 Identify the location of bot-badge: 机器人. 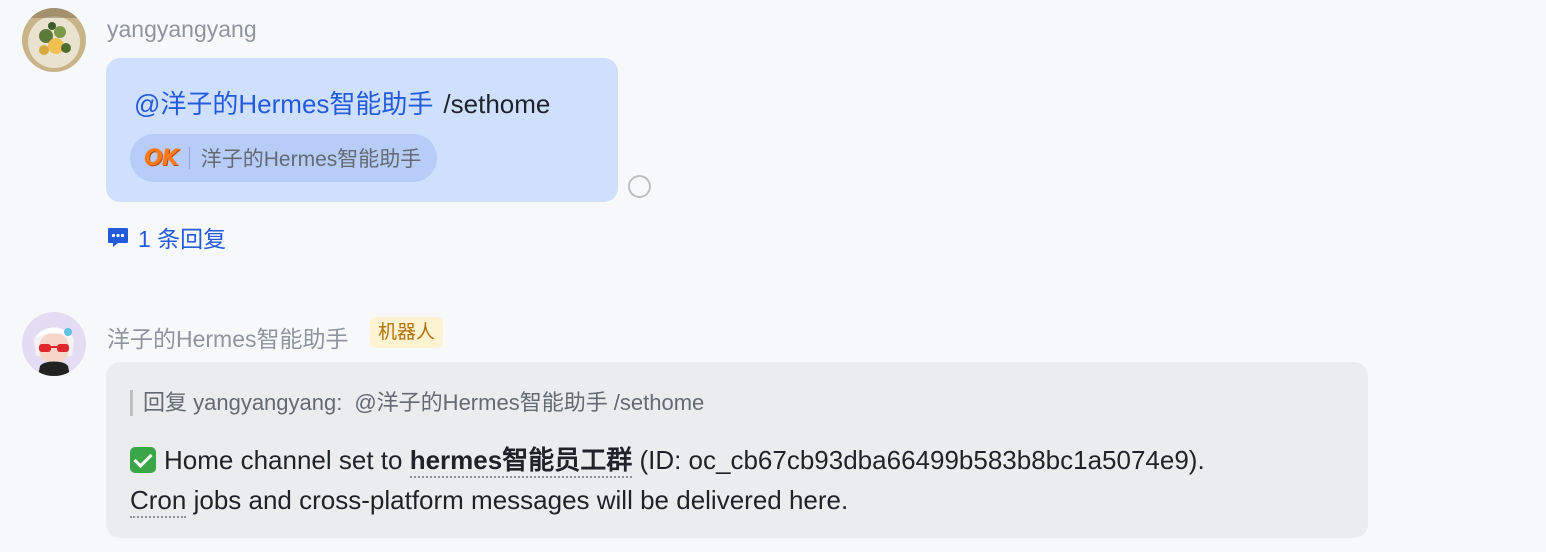
(407, 332).